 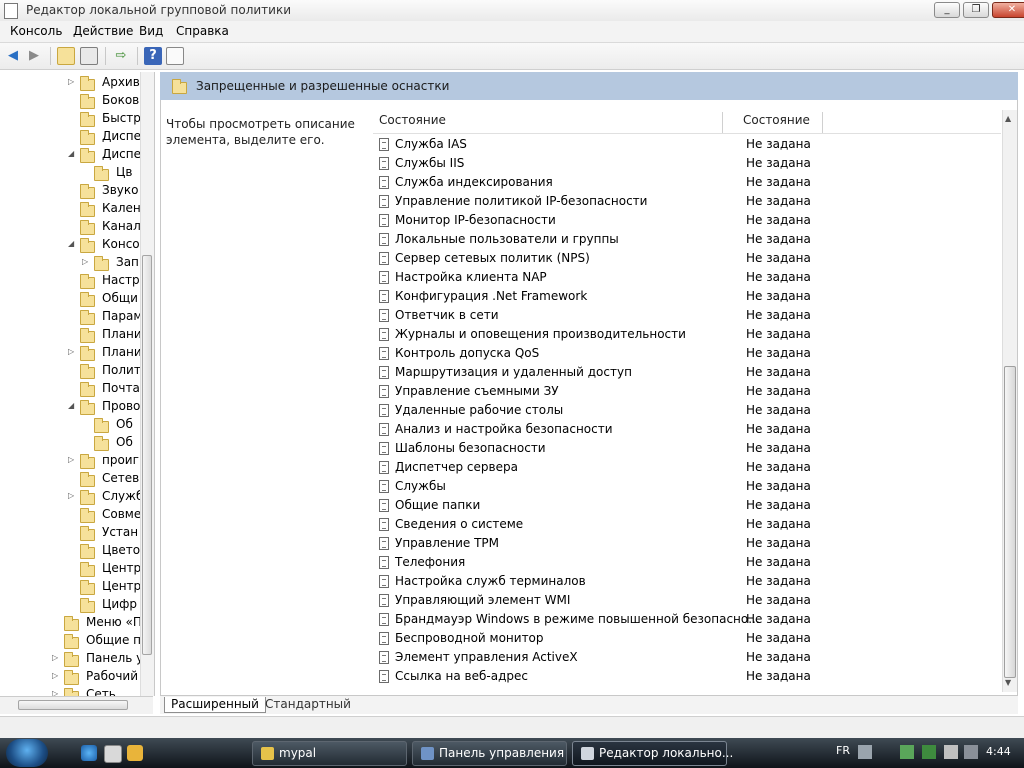 What do you see at coordinates (429, 163) in the screenshot?
I see `setting-name: Службы IIS` at bounding box center [429, 163].